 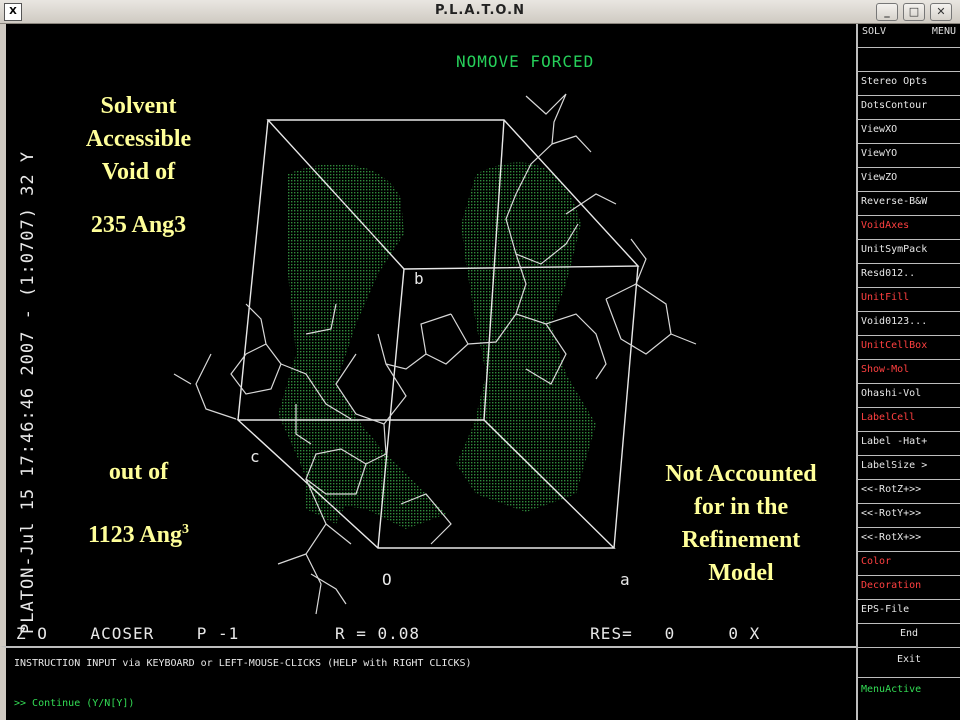 I want to click on maximize-button: □, so click(x=914, y=12).